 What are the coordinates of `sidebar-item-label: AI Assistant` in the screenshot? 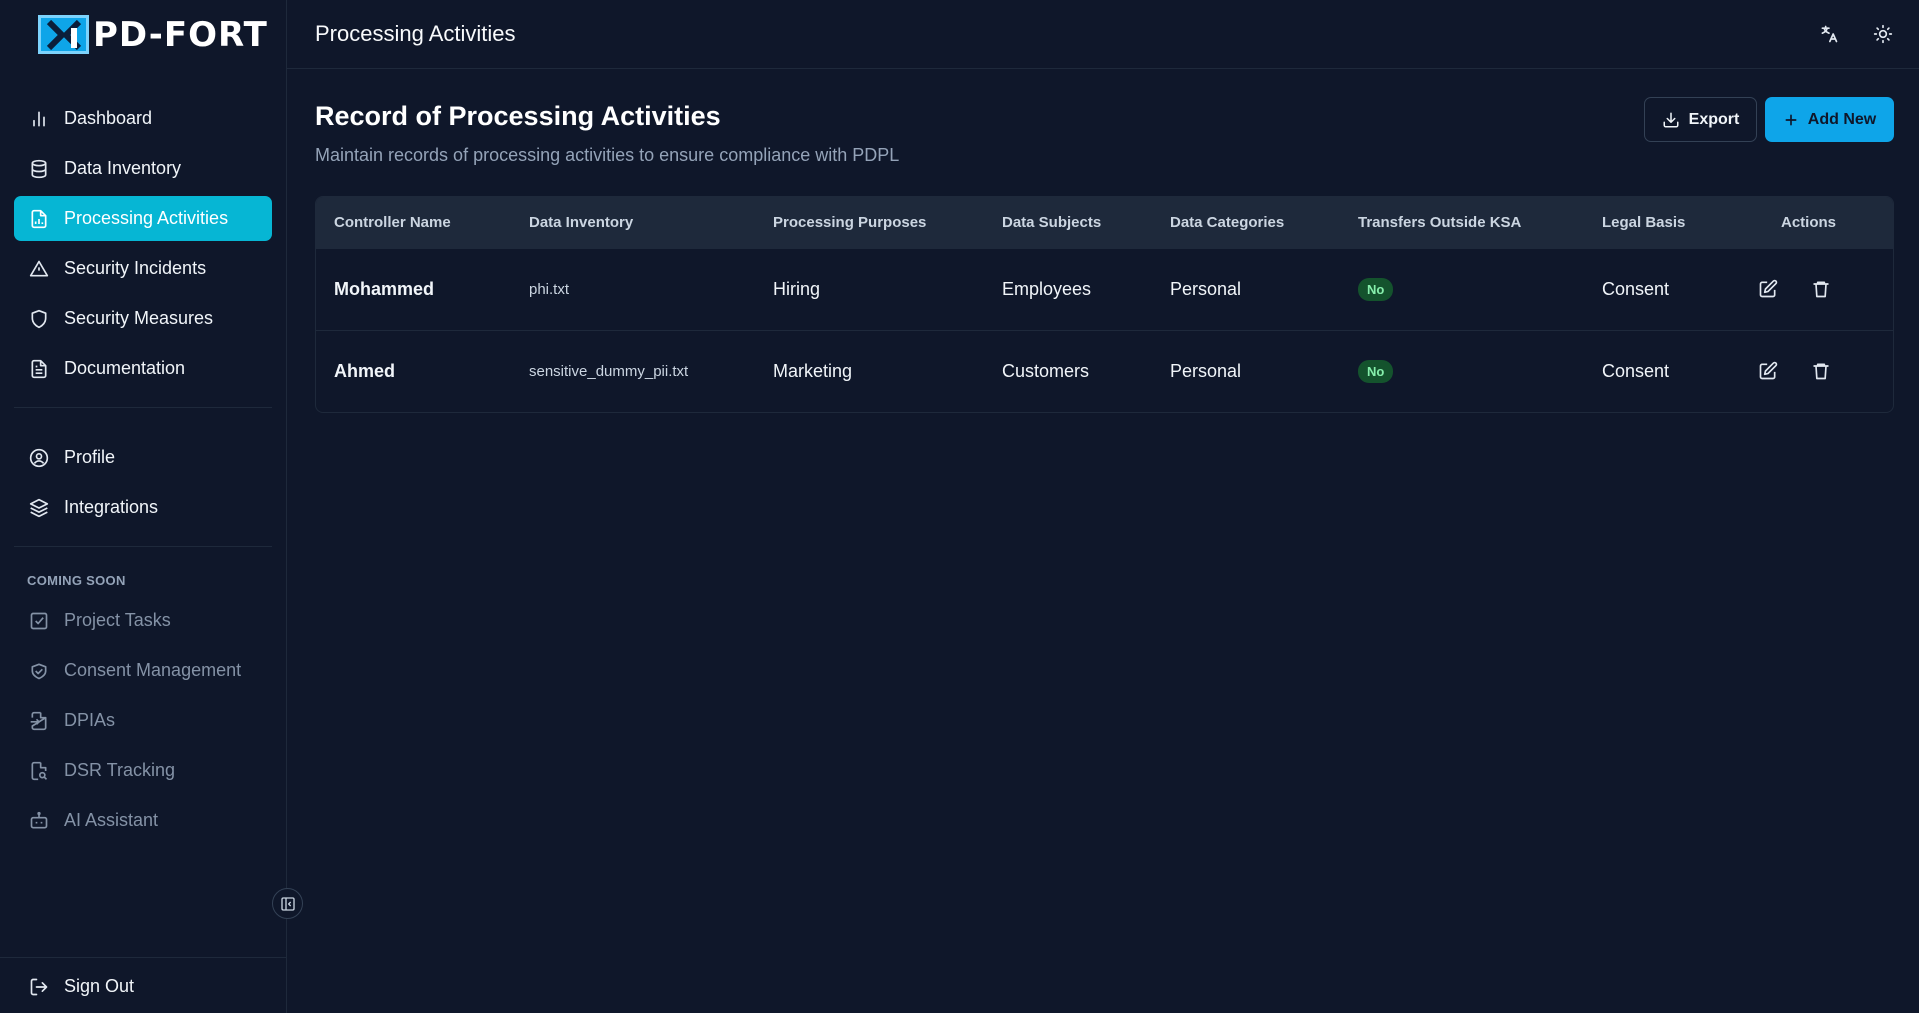 It's located at (111, 820).